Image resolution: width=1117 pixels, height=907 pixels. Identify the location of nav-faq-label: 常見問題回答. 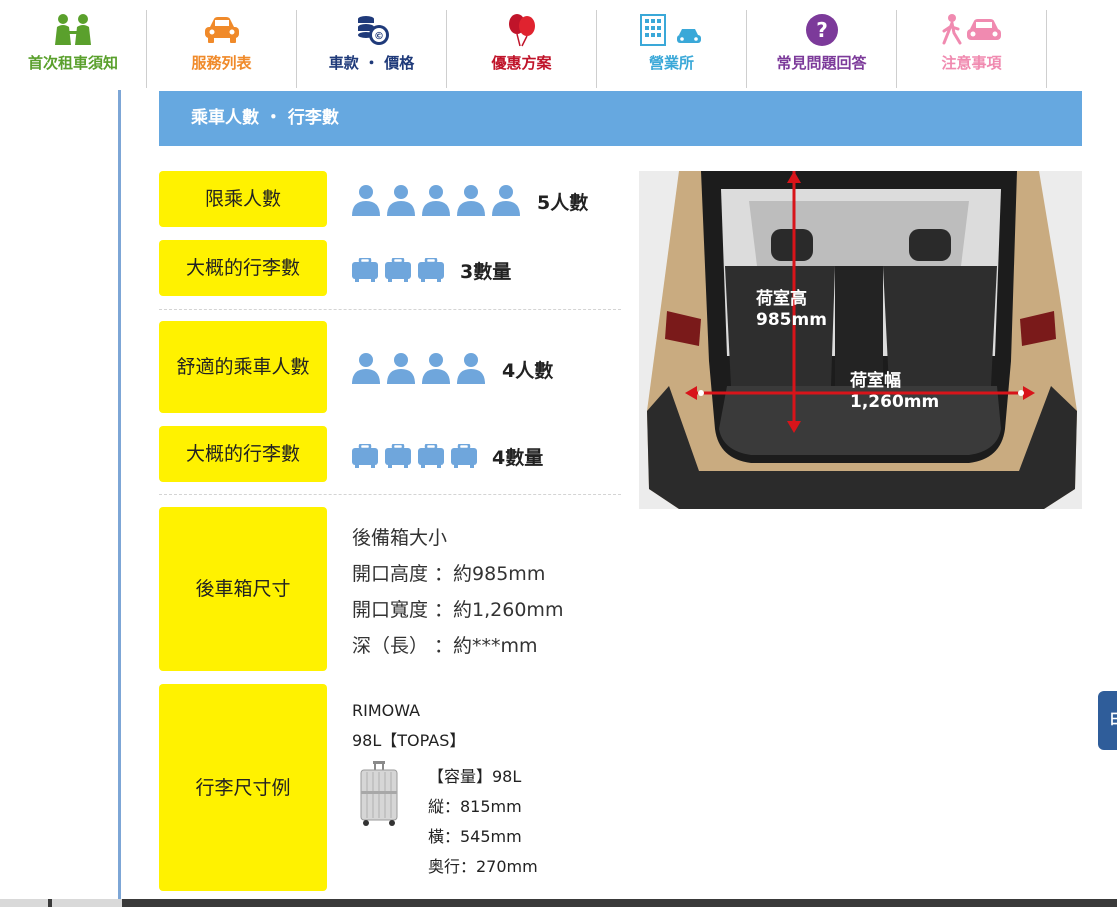
(821, 63).